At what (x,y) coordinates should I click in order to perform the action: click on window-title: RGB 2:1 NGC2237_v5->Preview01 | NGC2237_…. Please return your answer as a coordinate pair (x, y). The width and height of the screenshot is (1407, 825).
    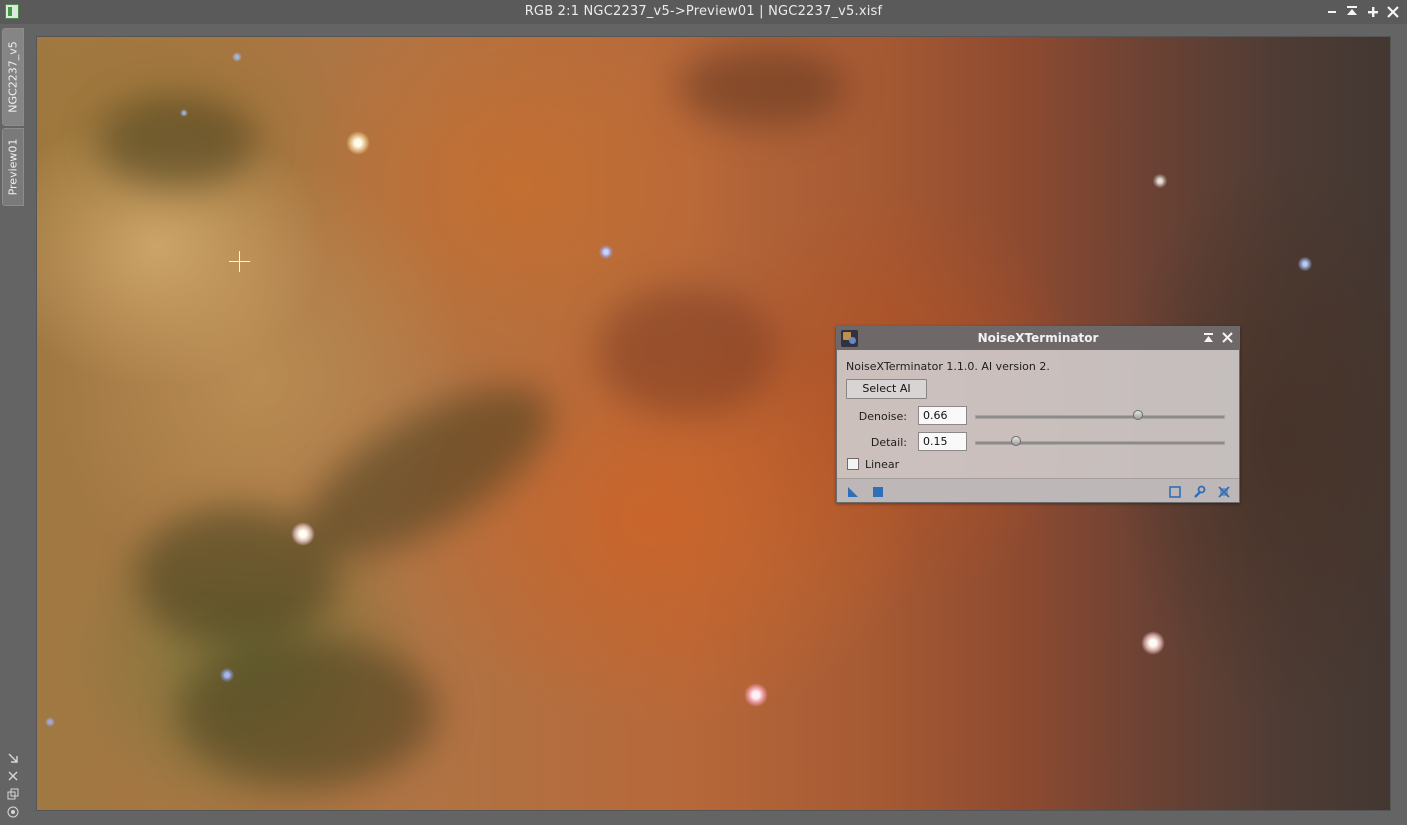
    Looking at the image, I should click on (703, 11).